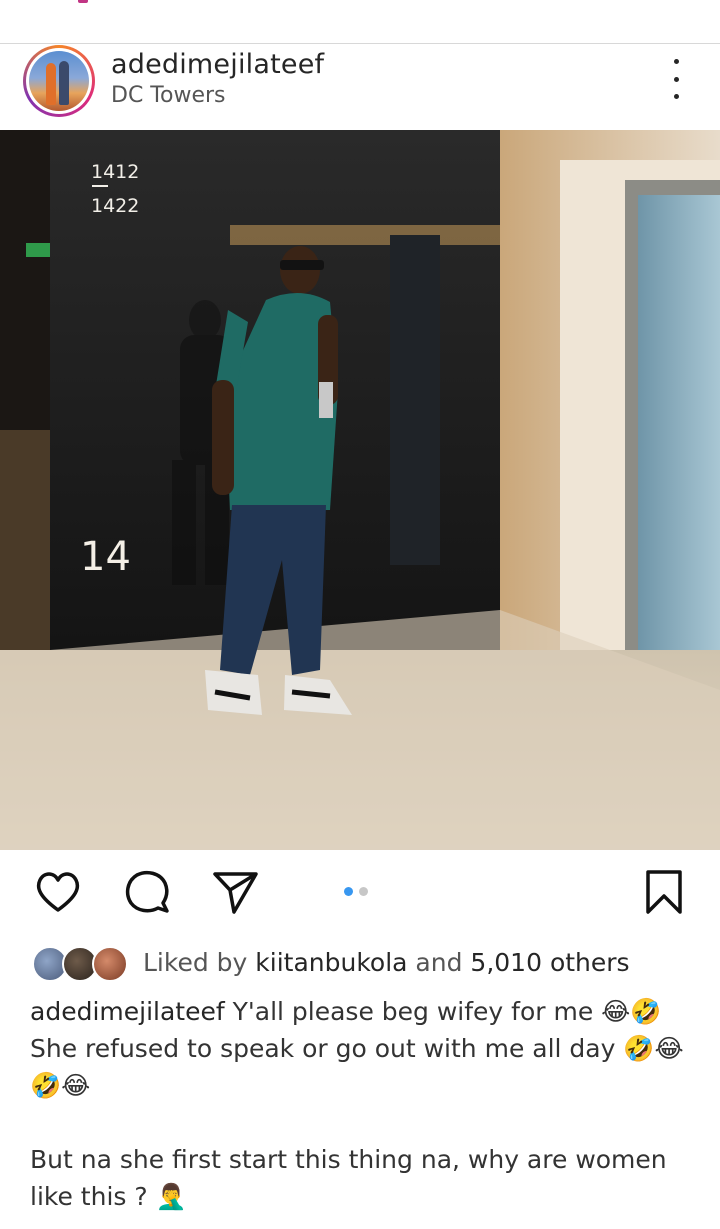 Image resolution: width=720 pixels, height=1229 pixels. Describe the element at coordinates (360, 87) in the screenshot. I see `post-header: adedimejilateef DC Towers` at that location.